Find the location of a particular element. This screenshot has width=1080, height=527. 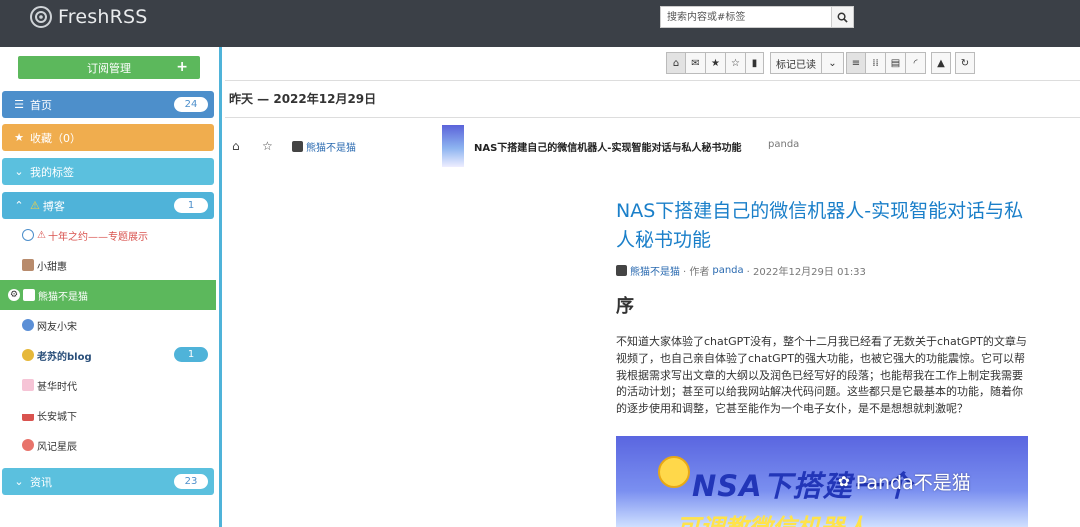

search-icon is located at coordinates (842, 17).